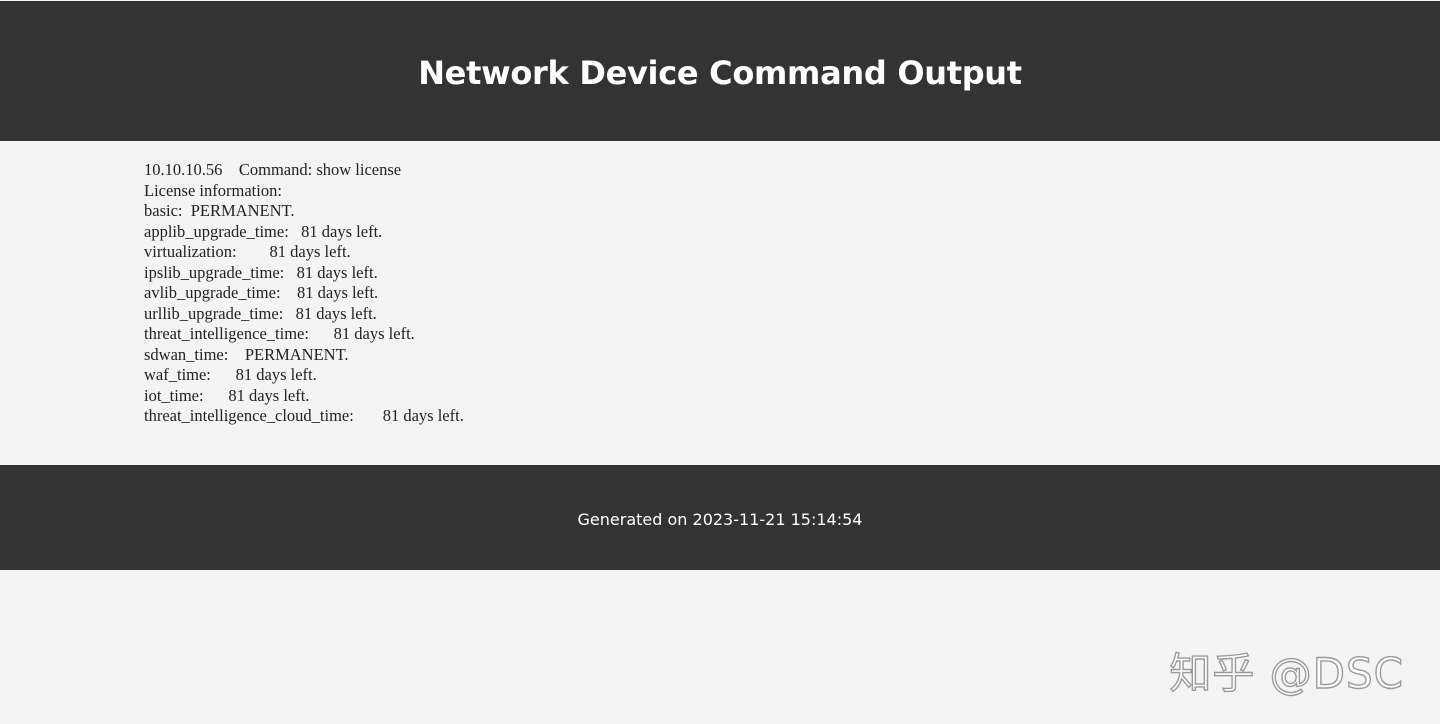 The width and height of the screenshot is (1440, 724). What do you see at coordinates (227, 395) in the screenshot?
I see `output-line: iot_time: 81 days left.` at bounding box center [227, 395].